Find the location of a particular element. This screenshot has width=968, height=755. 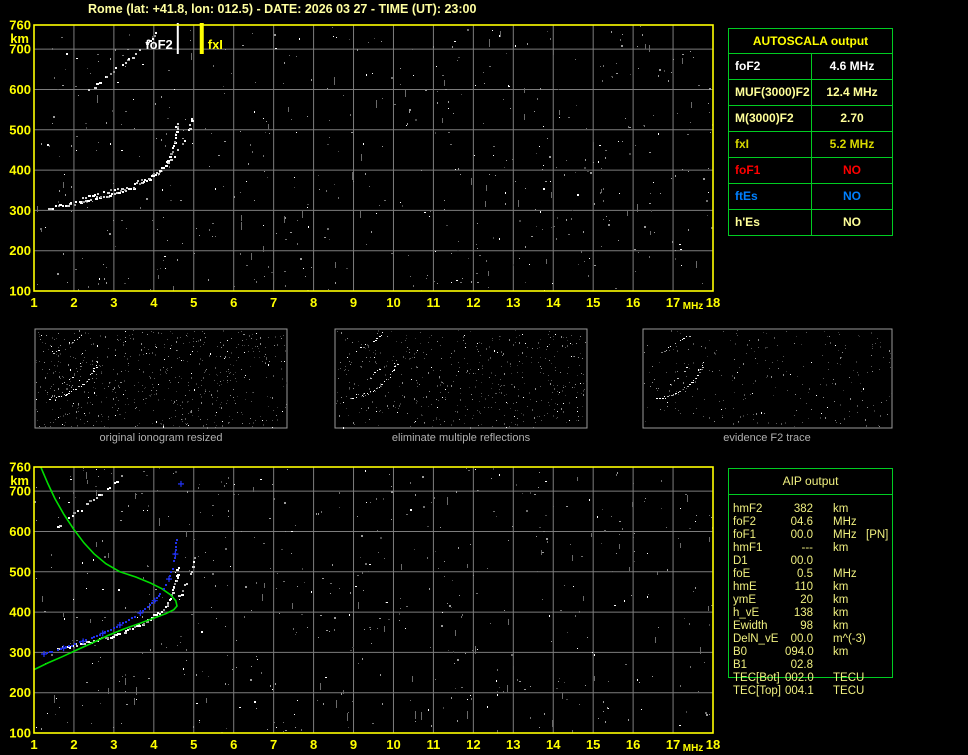

aip-label: D1 is located at coordinates (740, 561).